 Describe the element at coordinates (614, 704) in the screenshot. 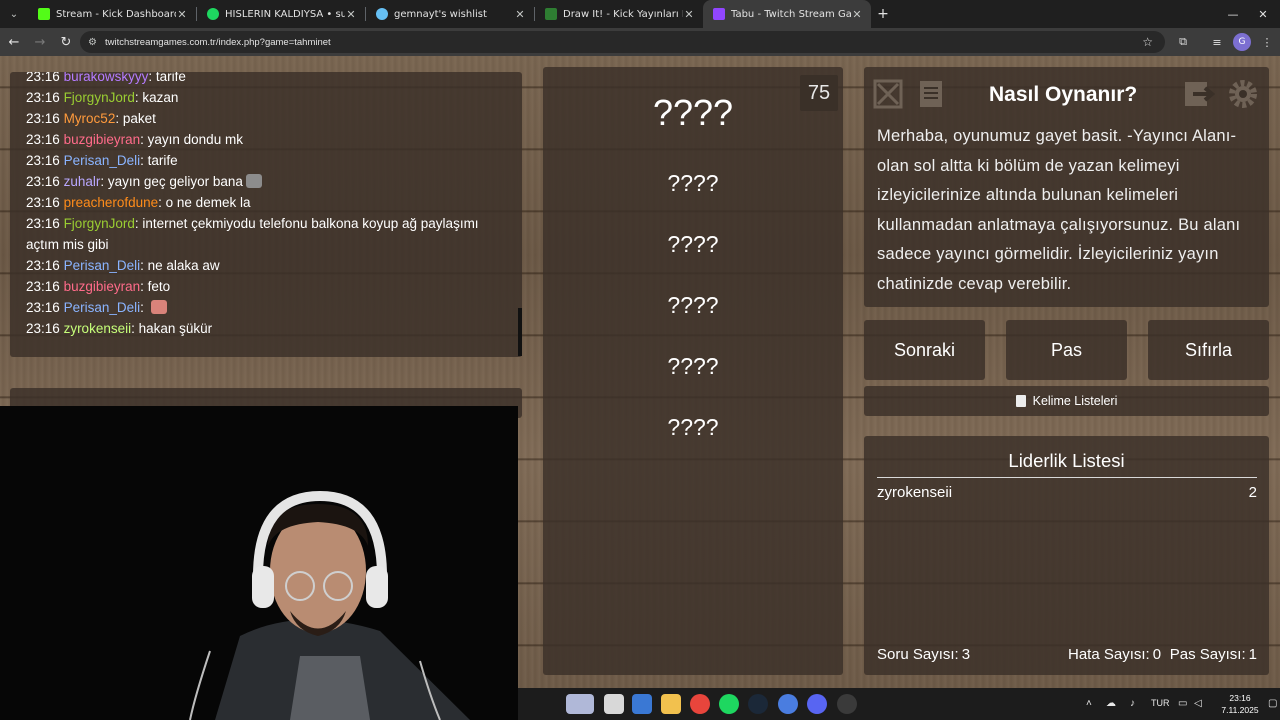

I see `task-view-icon` at that location.